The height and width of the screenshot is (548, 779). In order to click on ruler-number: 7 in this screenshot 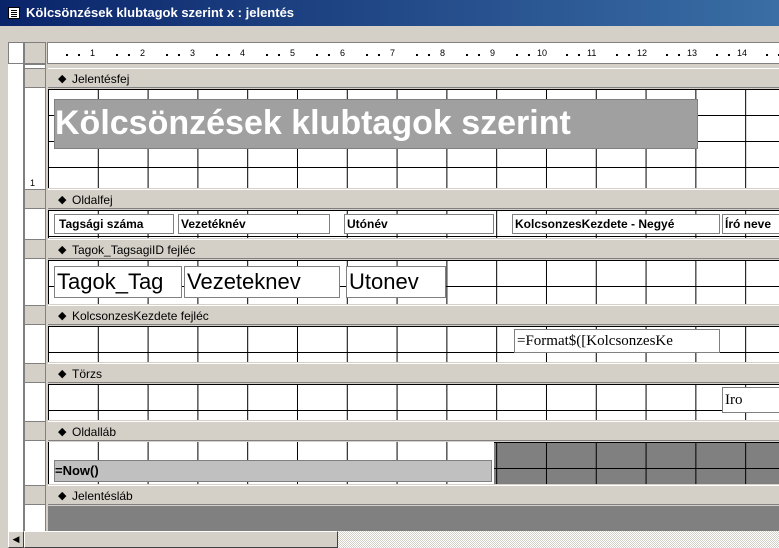, I will do `click(393, 53)`.